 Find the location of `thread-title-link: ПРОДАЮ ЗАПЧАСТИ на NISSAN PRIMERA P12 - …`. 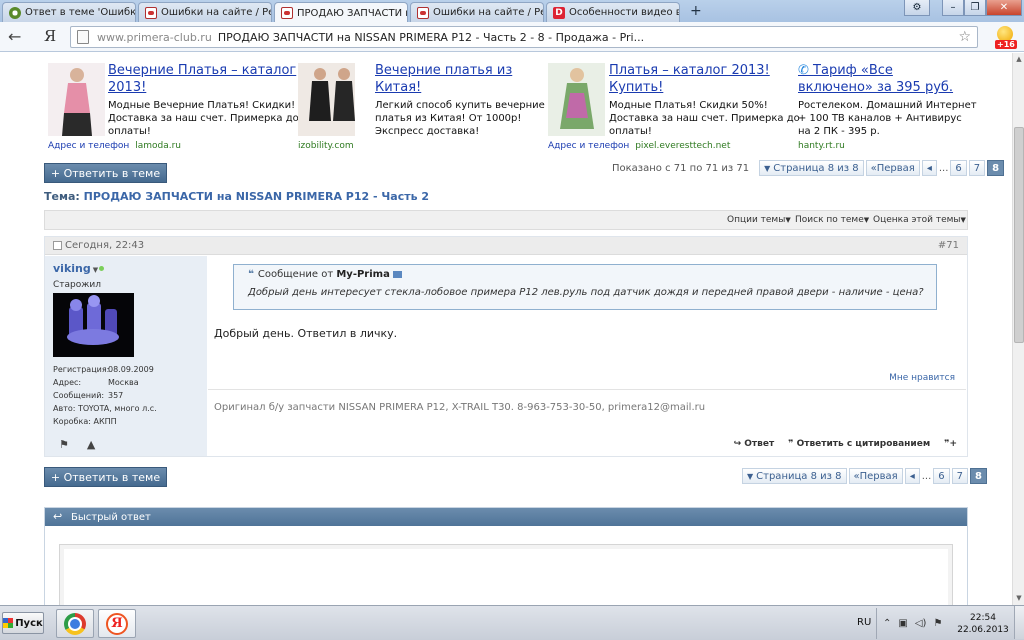

thread-title-link: ПРОДАЮ ЗАПЧАСТИ на NISSAN PRIMERA P12 - … is located at coordinates (256, 196).